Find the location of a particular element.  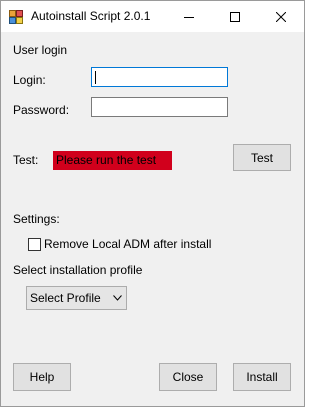

user-login-heading: User login is located at coordinates (40, 50).